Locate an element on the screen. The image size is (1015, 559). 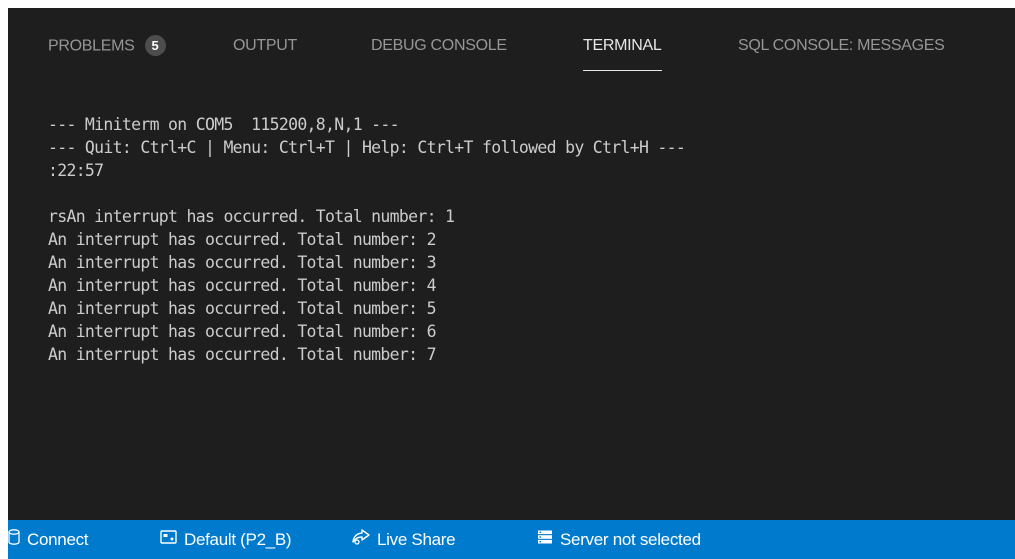
tab-sql-console-messages-label: SQL CONSOLE: MESSAGES is located at coordinates (841, 45).